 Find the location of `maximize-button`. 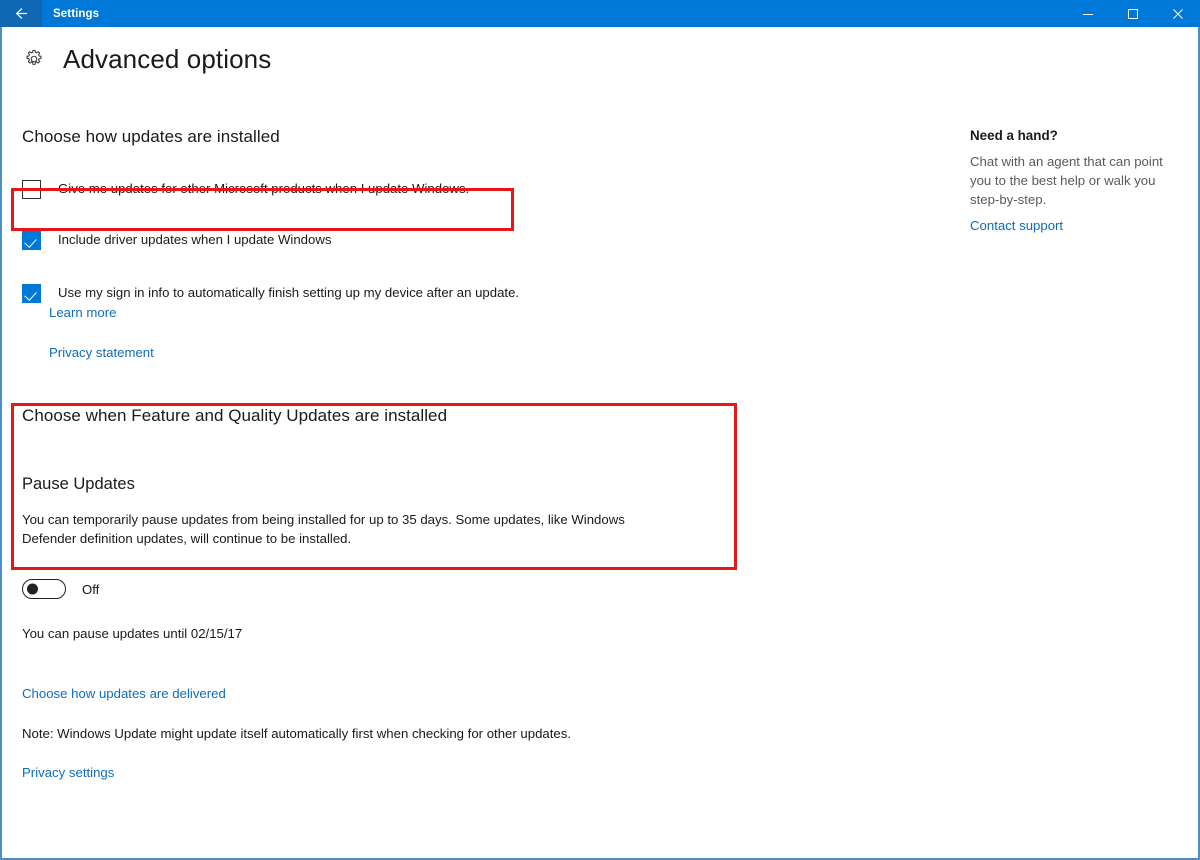

maximize-button is located at coordinates (1132, 13).